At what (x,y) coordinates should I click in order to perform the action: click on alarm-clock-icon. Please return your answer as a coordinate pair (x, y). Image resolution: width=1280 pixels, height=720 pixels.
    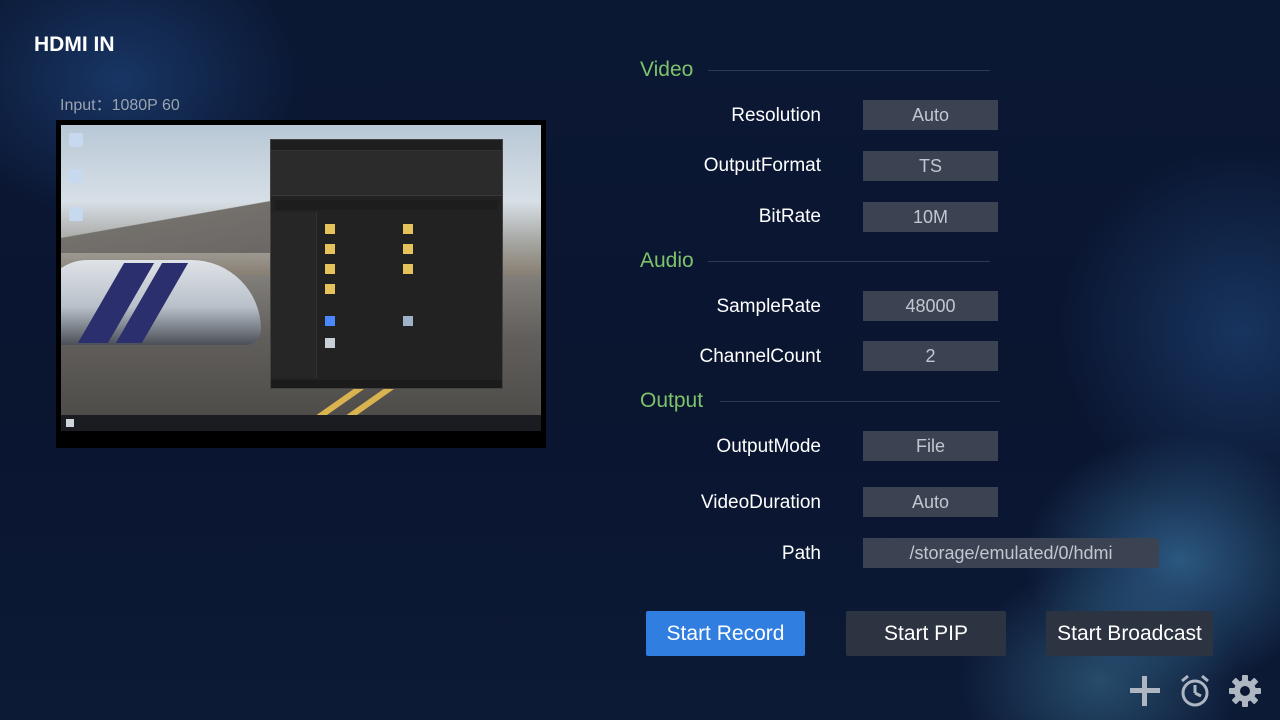
    Looking at the image, I should click on (1195, 691).